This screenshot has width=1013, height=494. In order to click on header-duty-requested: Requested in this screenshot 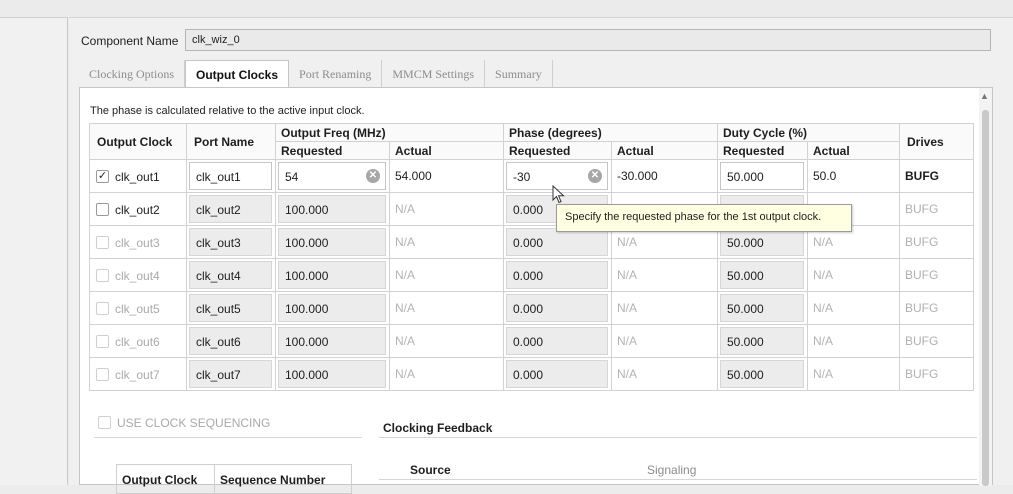, I will do `click(762, 150)`.